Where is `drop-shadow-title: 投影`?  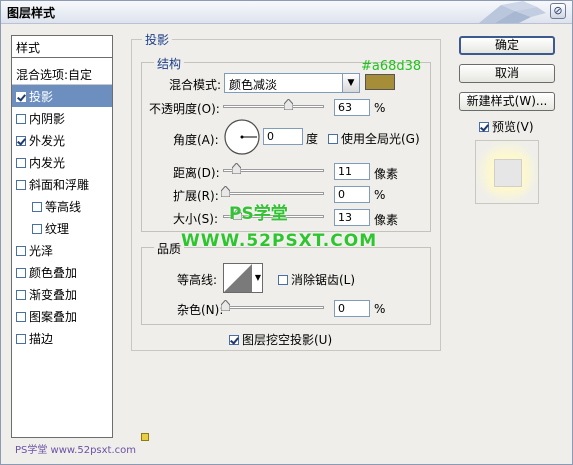 drop-shadow-title: 投影 is located at coordinates (157, 39).